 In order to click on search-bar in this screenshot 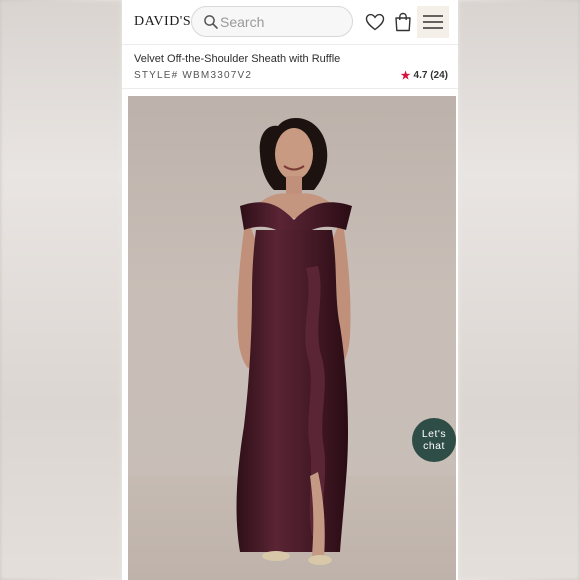, I will do `click(272, 21)`.